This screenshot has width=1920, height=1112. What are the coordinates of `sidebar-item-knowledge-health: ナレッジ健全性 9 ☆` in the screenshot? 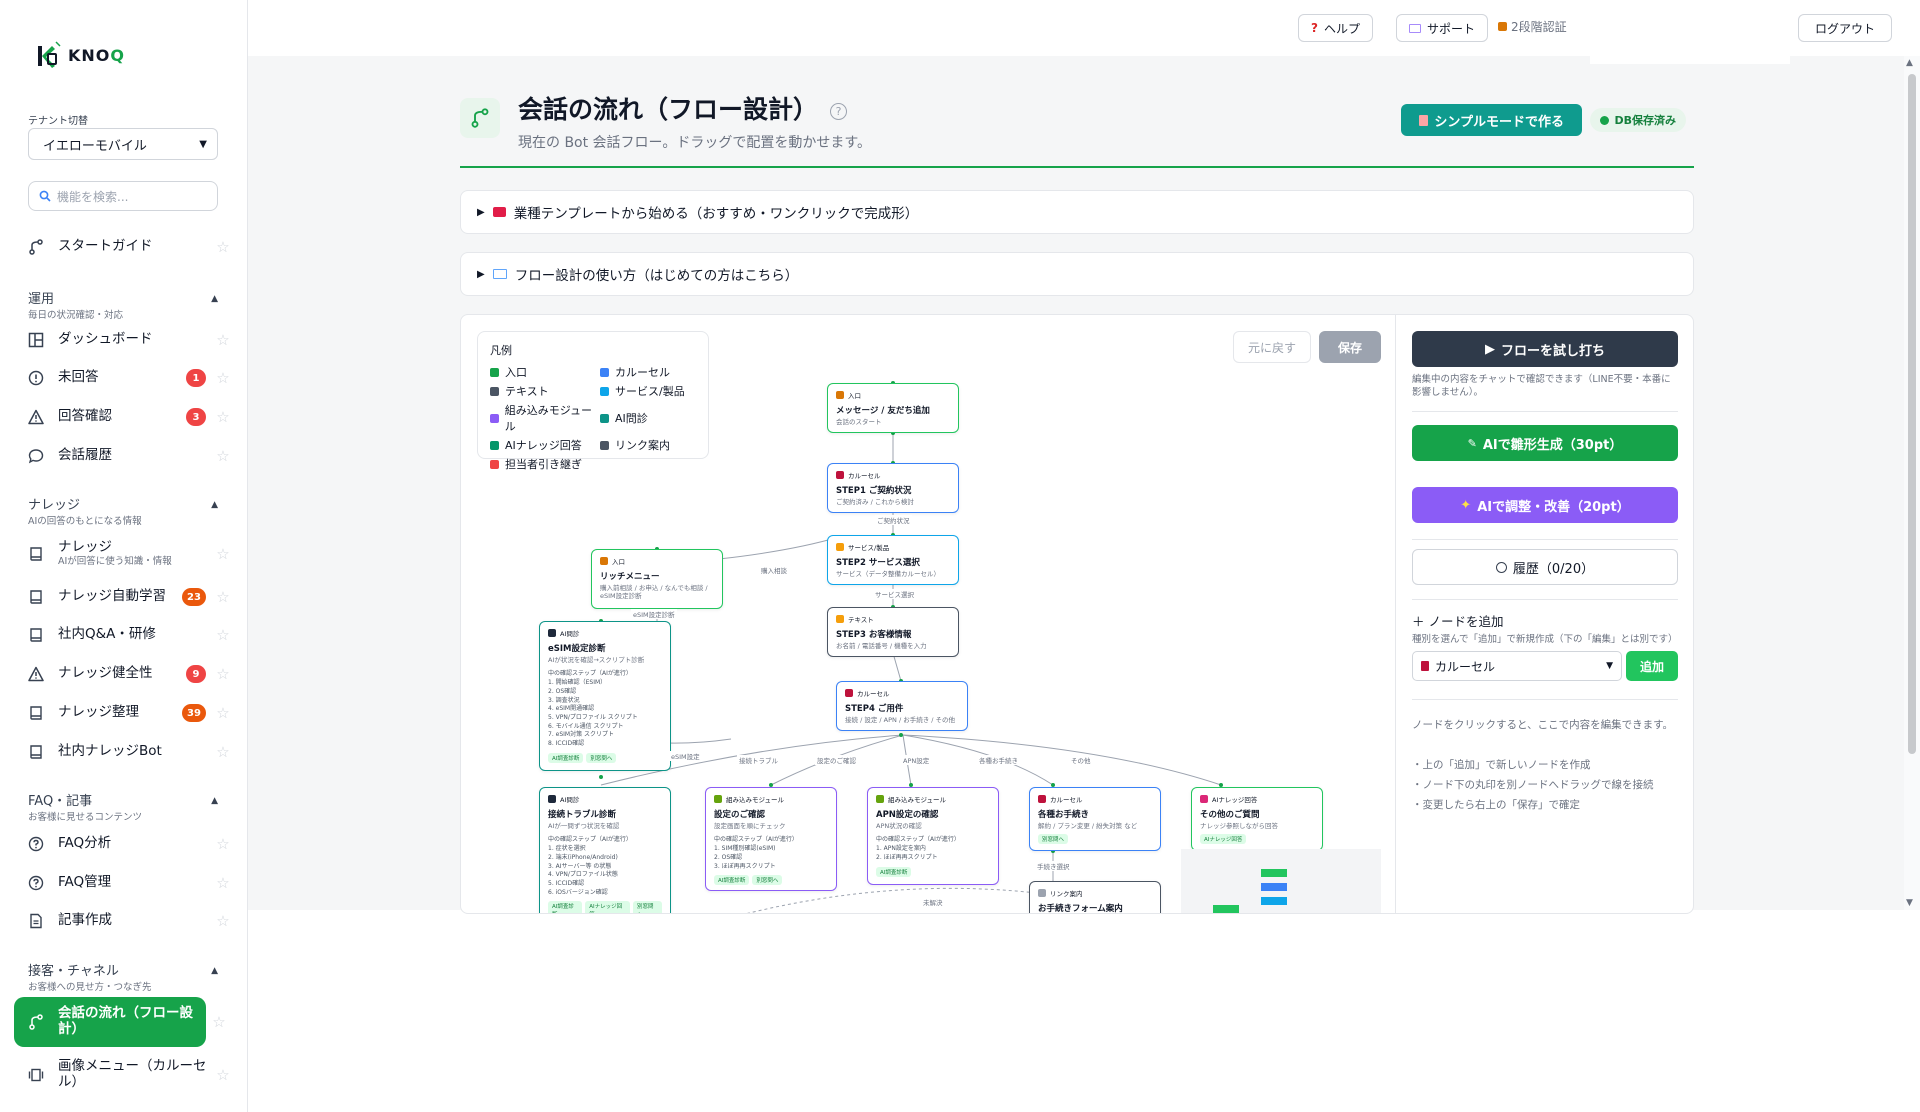 It's located at (128, 674).